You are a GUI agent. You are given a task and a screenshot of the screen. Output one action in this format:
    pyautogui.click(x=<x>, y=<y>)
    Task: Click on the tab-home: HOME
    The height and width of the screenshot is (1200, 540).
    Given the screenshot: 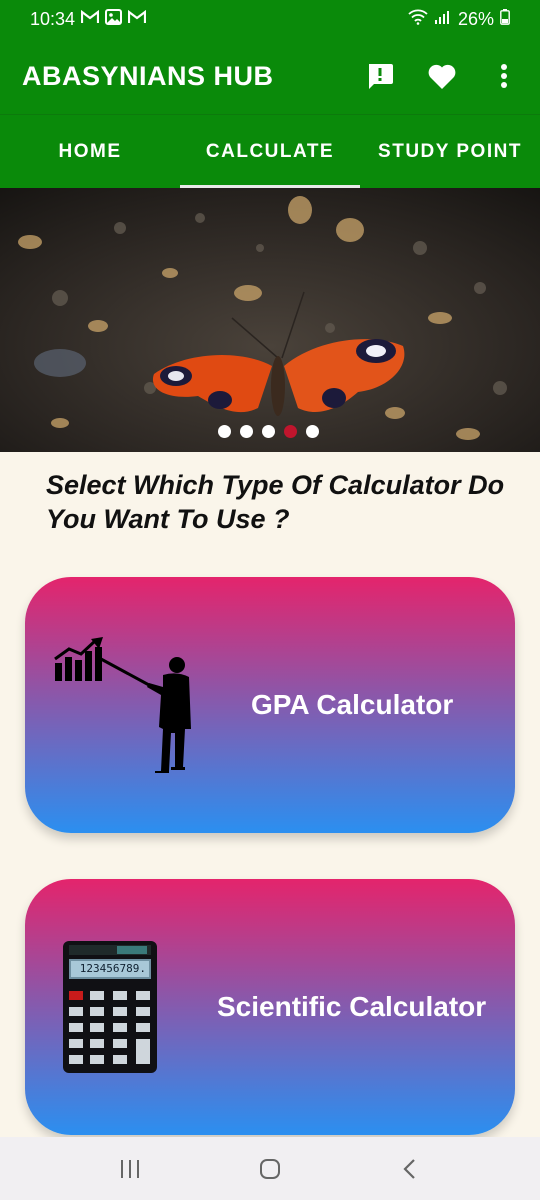 What is the action you would take?
    pyautogui.click(x=90, y=152)
    